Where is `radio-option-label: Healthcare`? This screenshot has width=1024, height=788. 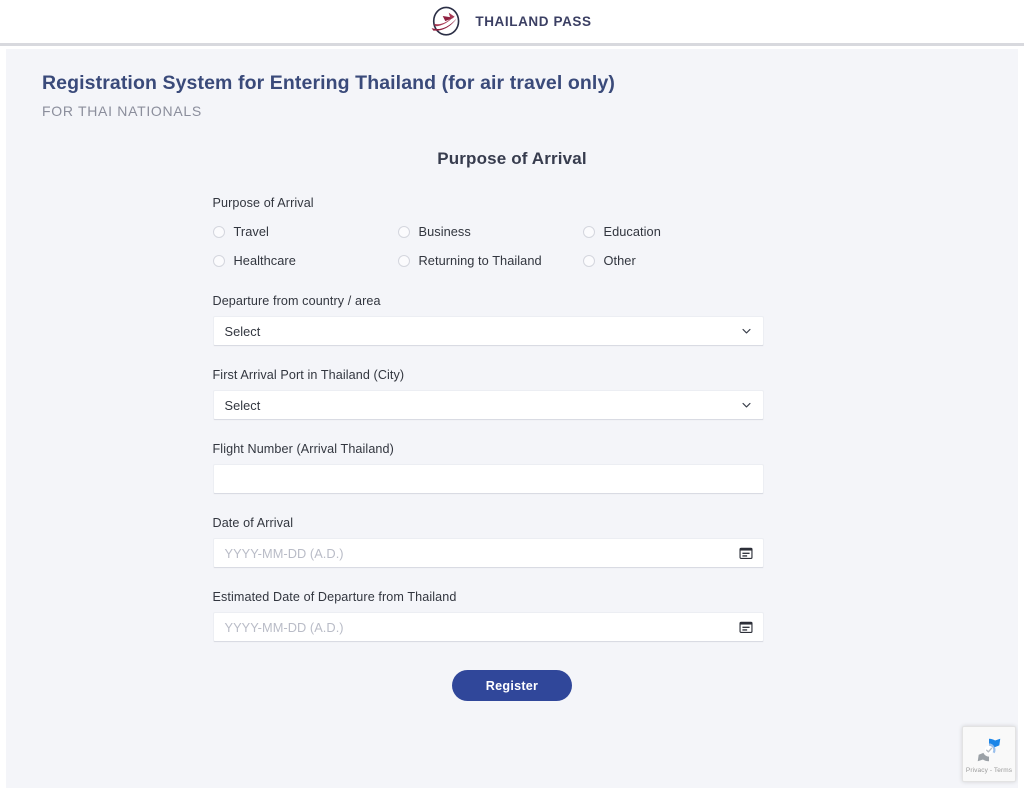 radio-option-label: Healthcare is located at coordinates (264, 261).